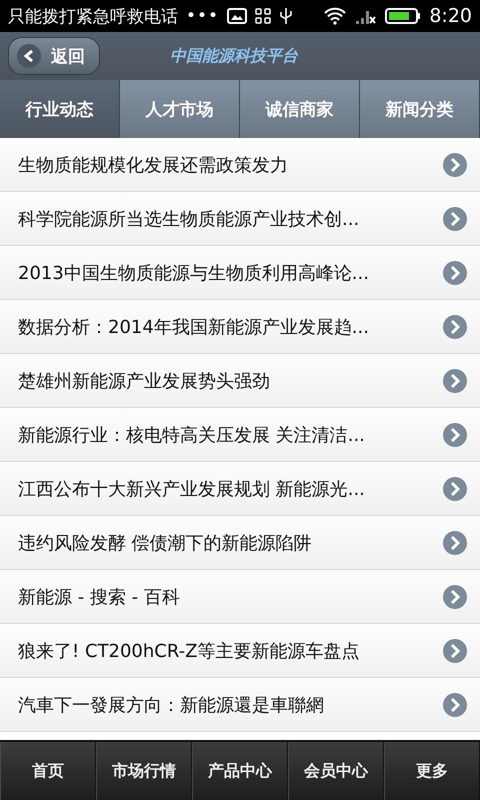 The width and height of the screenshot is (480, 800). What do you see at coordinates (300, 109) in the screenshot?
I see `tab: 诚信商家` at bounding box center [300, 109].